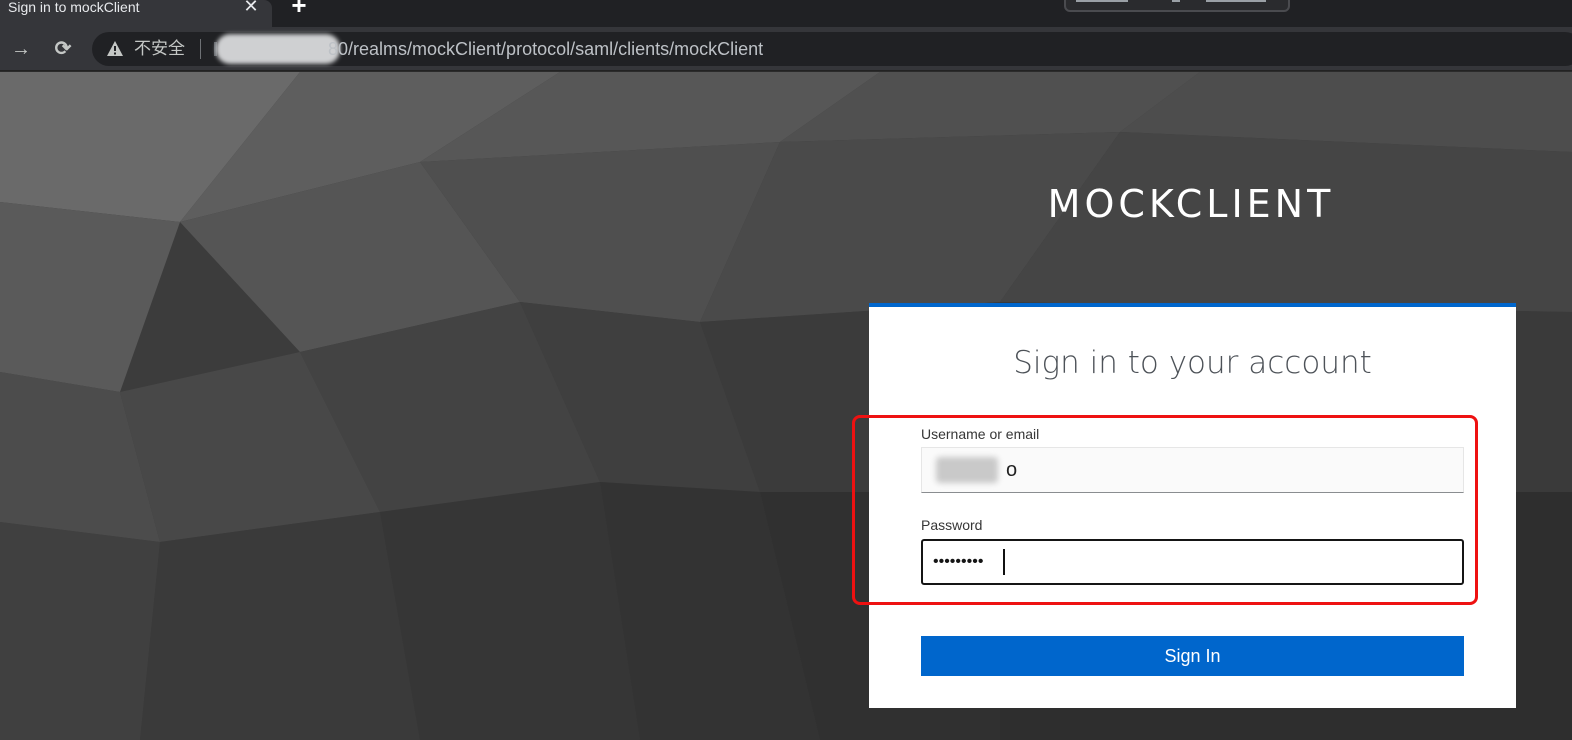 The height and width of the screenshot is (740, 1572). I want to click on card-title: Sign in to your account, so click(1192, 363).